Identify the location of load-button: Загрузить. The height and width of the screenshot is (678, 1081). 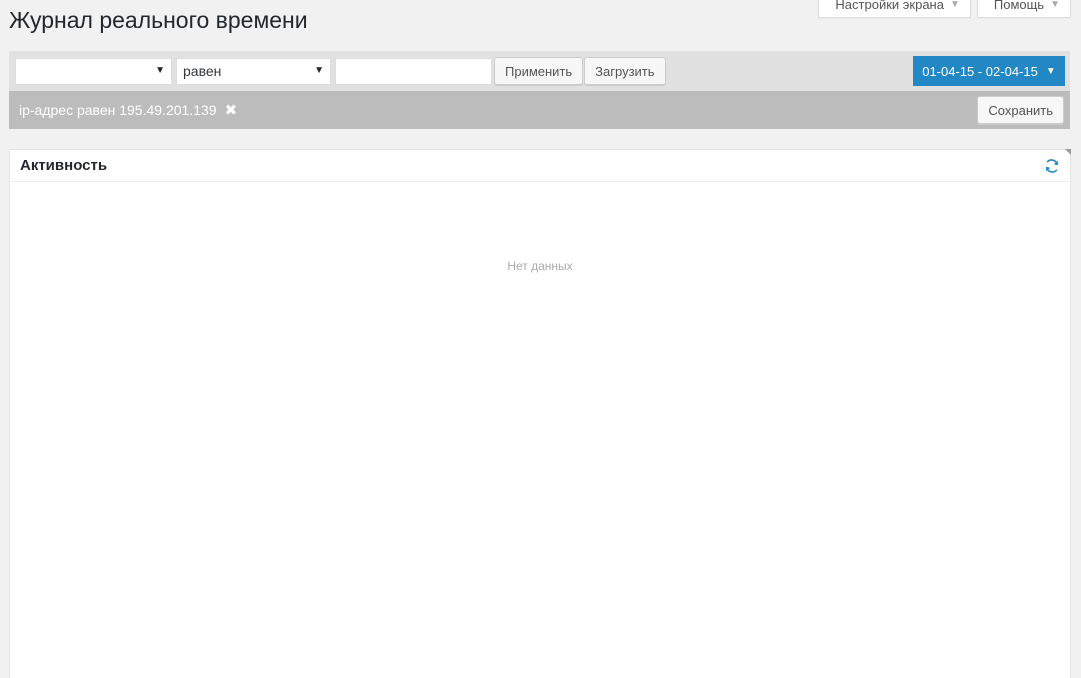
(625, 71).